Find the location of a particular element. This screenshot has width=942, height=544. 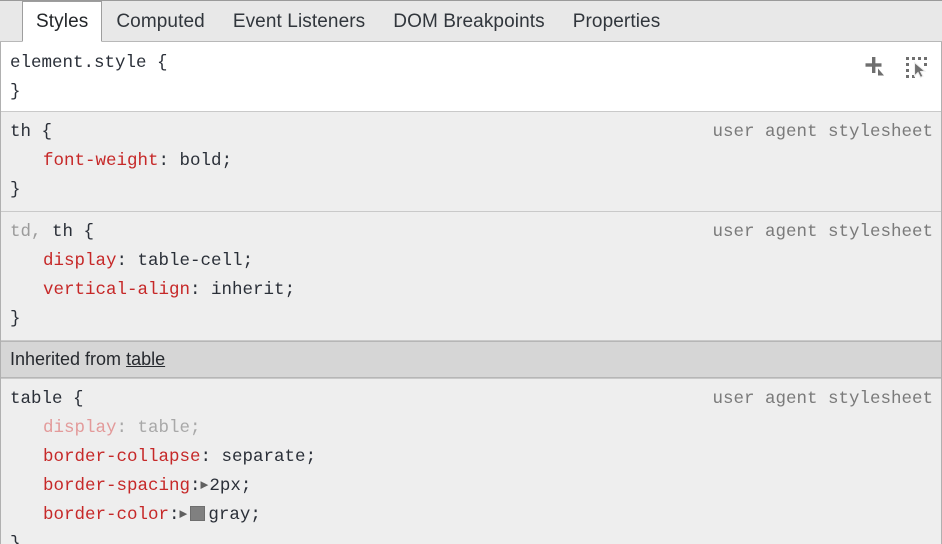

property-value: table-cell is located at coordinates (190, 261).